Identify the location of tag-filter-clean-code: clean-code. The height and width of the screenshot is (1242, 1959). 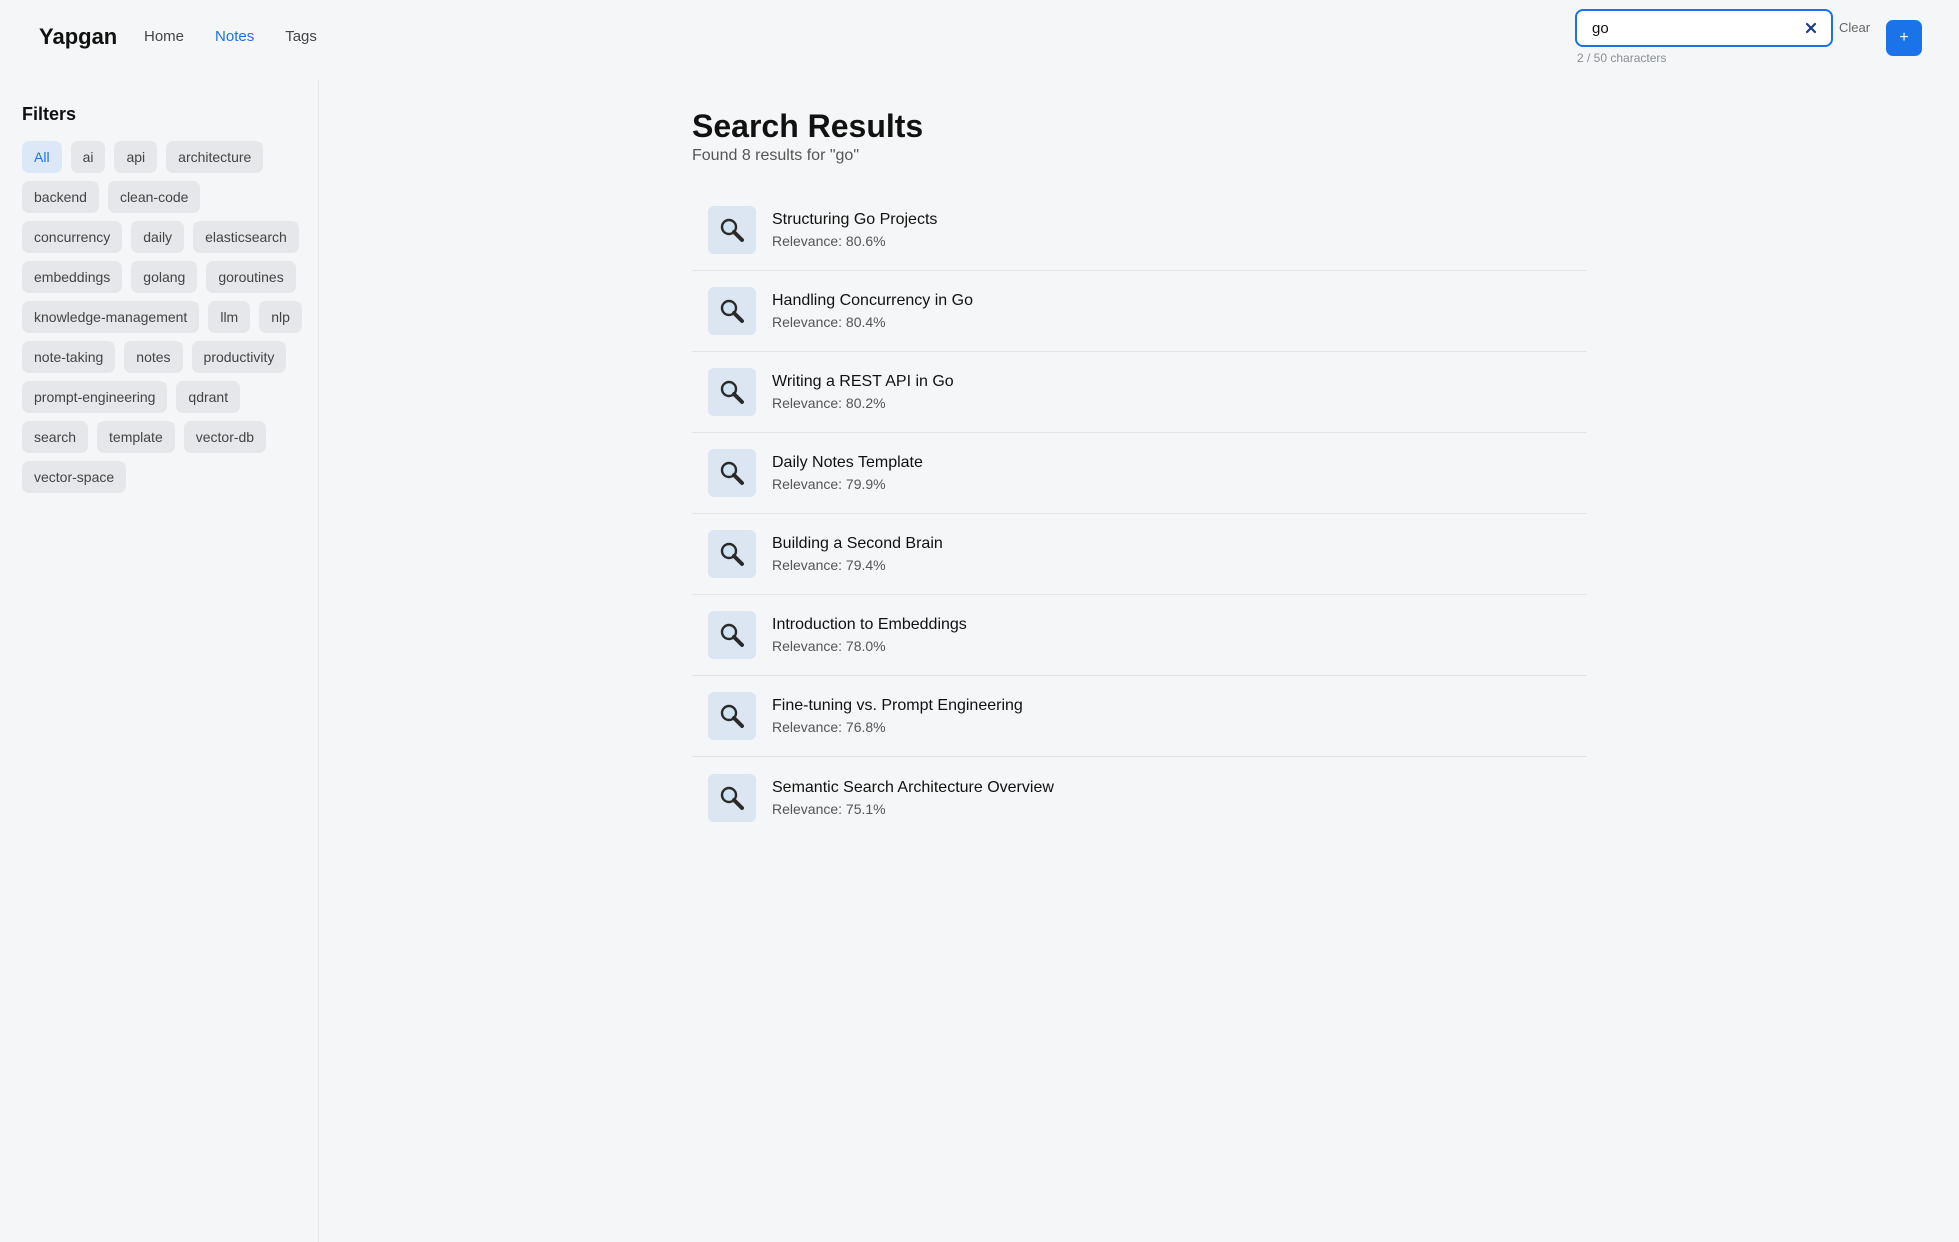
(154, 197).